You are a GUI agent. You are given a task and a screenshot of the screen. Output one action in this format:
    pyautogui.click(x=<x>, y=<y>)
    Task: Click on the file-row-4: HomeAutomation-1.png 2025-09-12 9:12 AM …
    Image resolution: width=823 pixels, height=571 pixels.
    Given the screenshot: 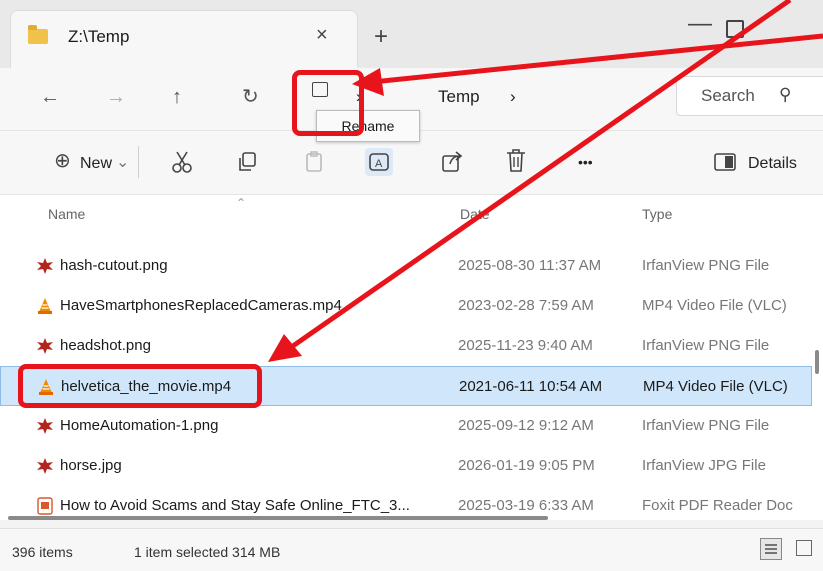 What is the action you would take?
    pyautogui.click(x=406, y=426)
    